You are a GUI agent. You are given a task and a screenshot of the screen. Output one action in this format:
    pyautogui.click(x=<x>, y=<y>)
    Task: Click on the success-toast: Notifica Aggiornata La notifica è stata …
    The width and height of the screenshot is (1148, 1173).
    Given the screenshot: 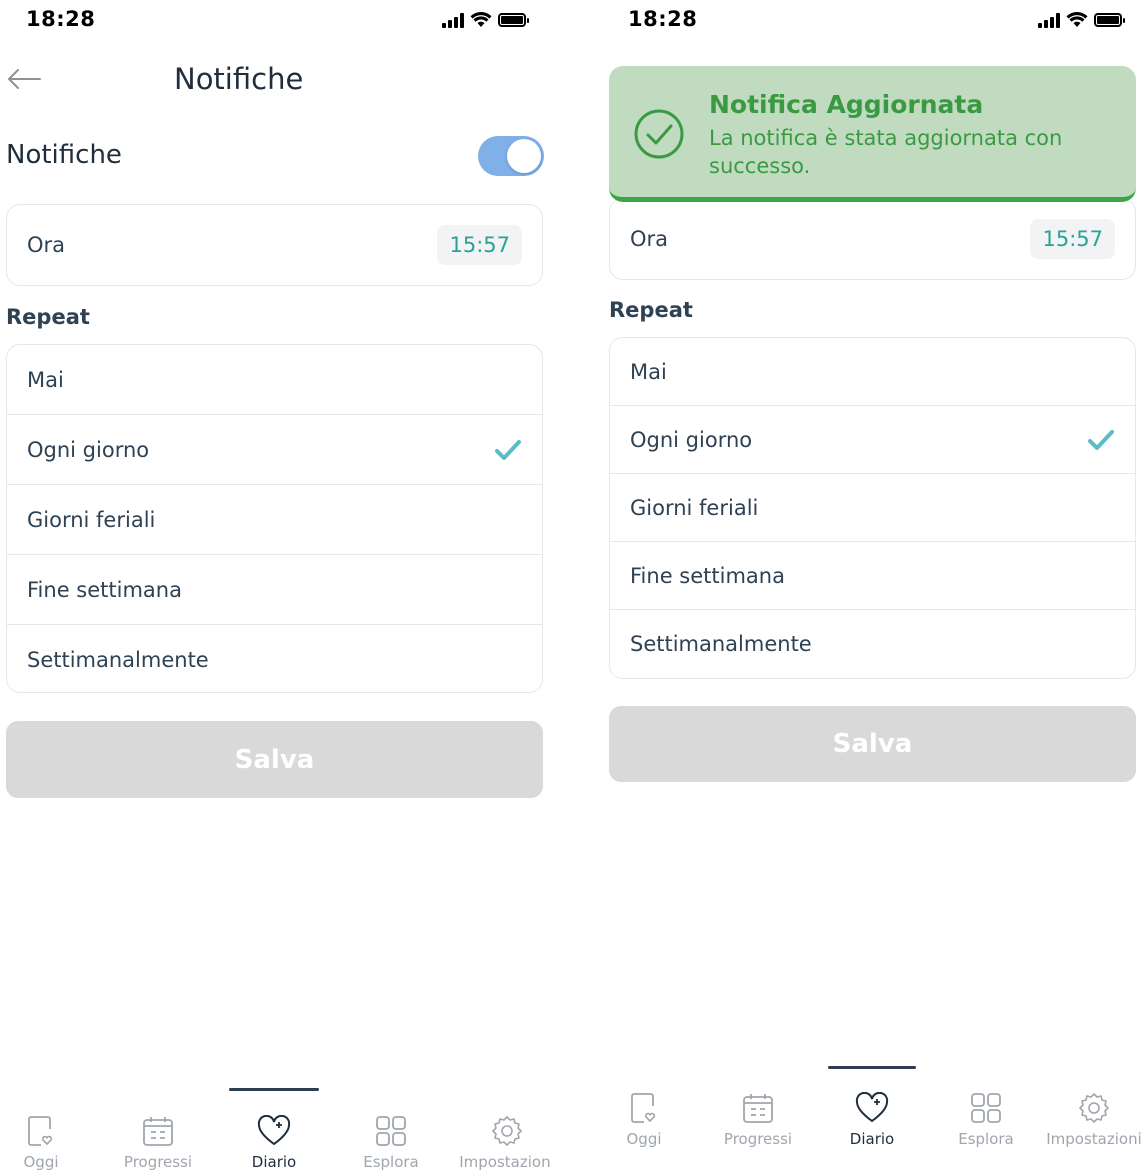 What is the action you would take?
    pyautogui.click(x=872, y=134)
    